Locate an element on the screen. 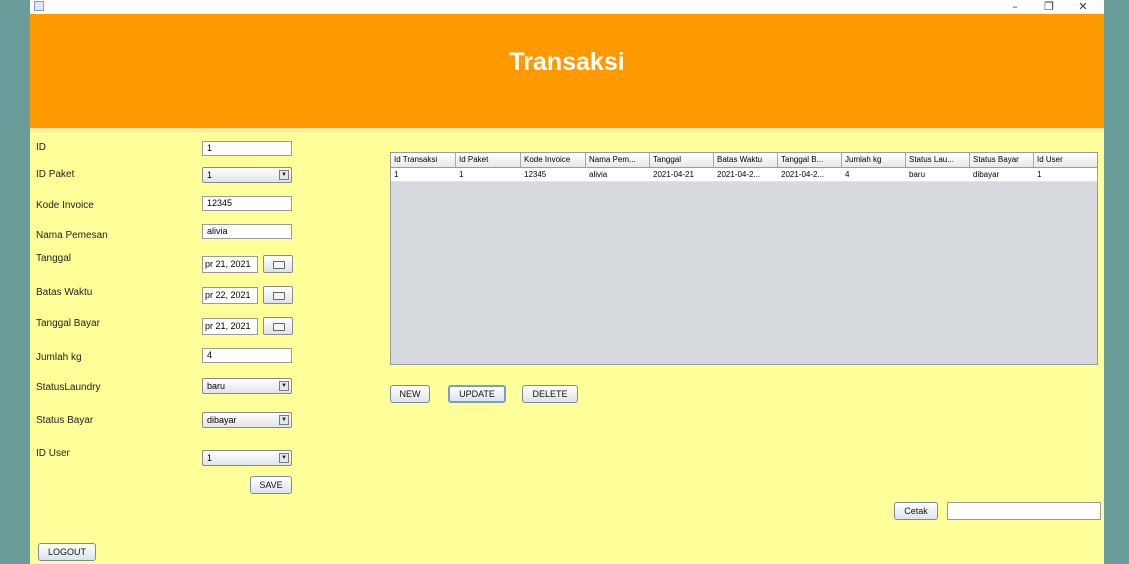  id-paket-value: 1 is located at coordinates (210, 175).